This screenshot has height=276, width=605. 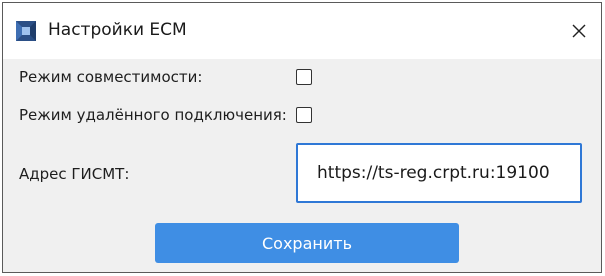 What do you see at coordinates (74, 174) in the screenshot?
I see `address-label: Адрес ГИСМТ:` at bounding box center [74, 174].